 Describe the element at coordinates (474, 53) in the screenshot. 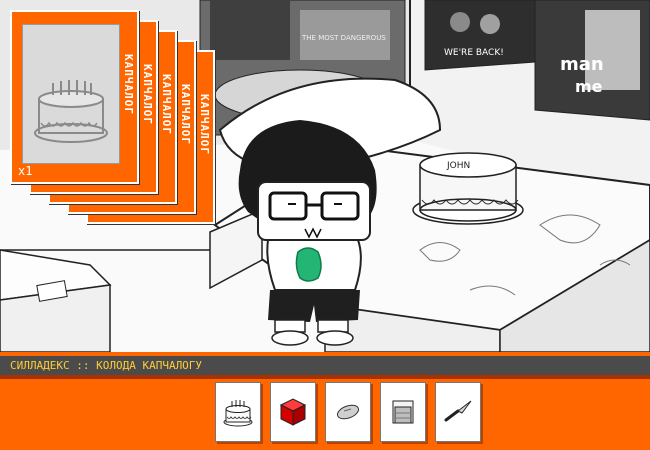

I see `svg-text: WE'RE BACK!` at that location.